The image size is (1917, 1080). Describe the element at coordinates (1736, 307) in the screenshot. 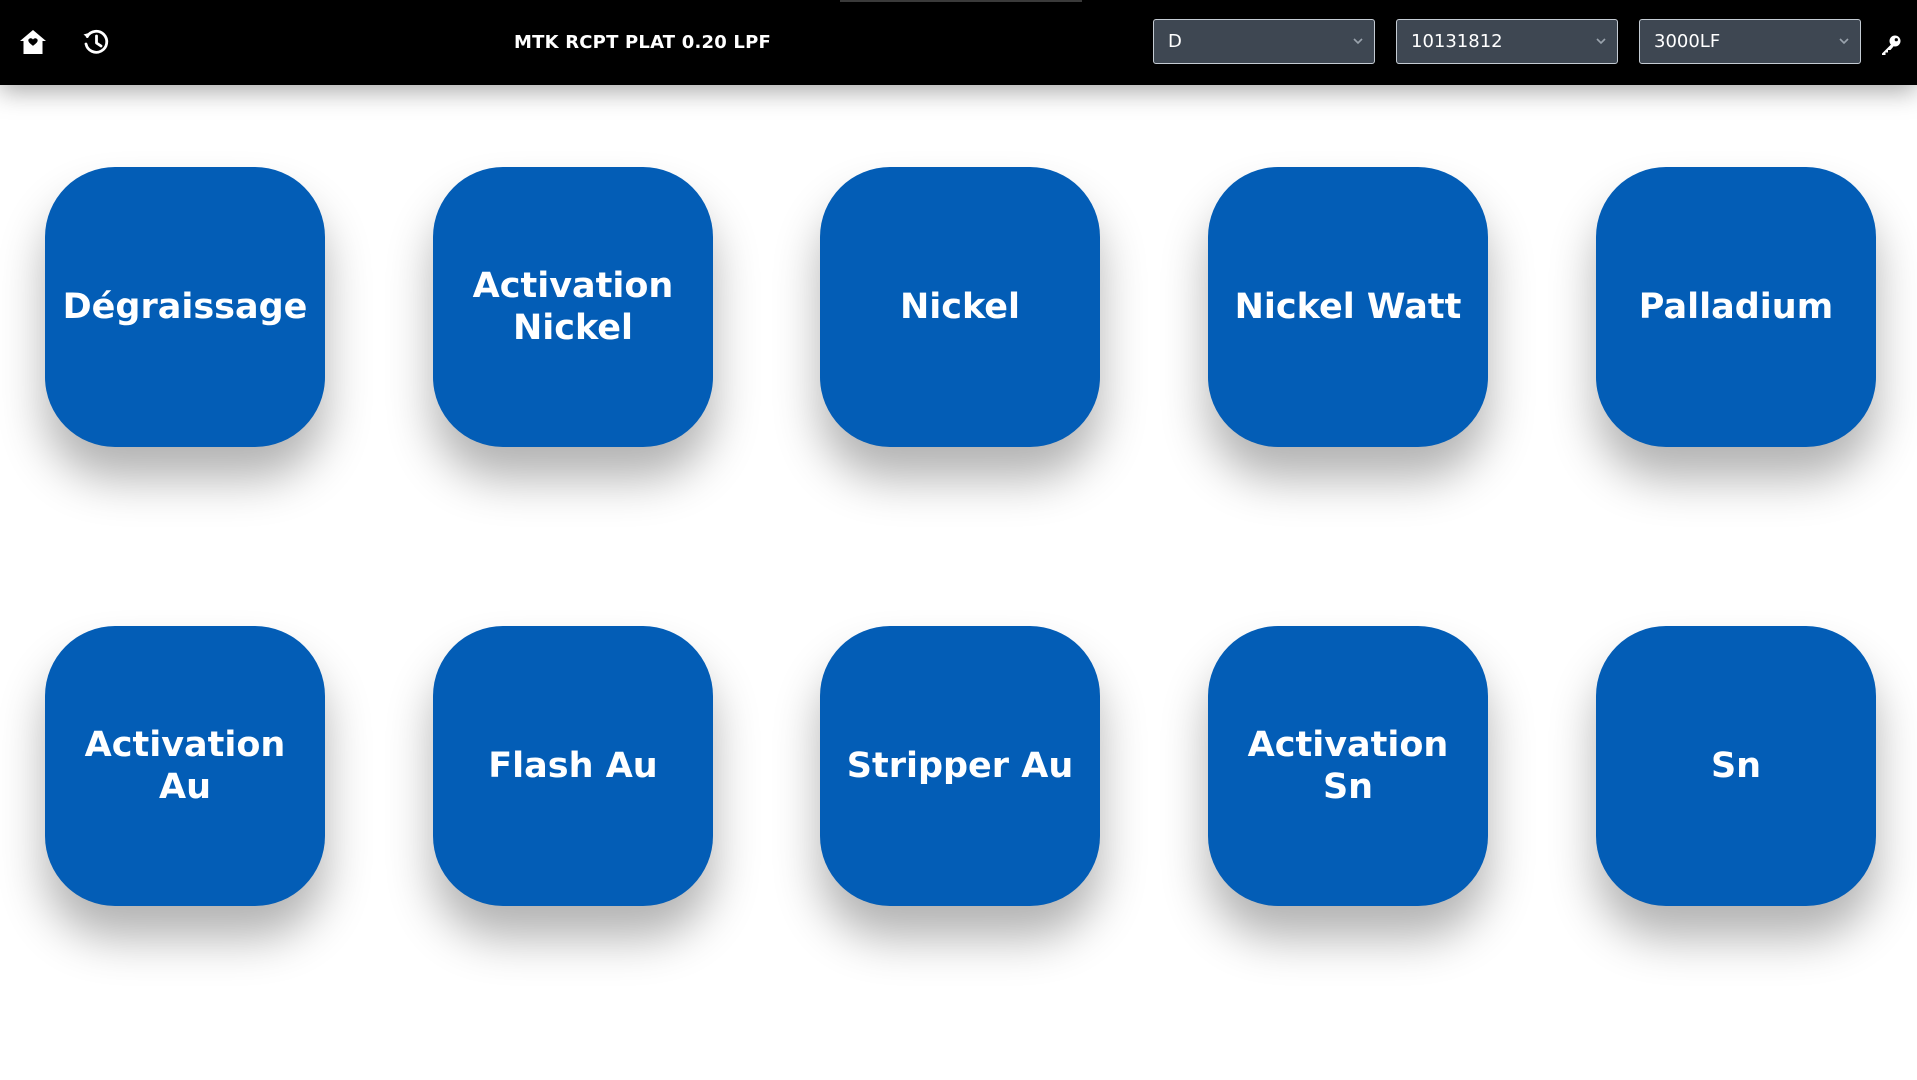

I see `tile-palladium: Palladium` at that location.